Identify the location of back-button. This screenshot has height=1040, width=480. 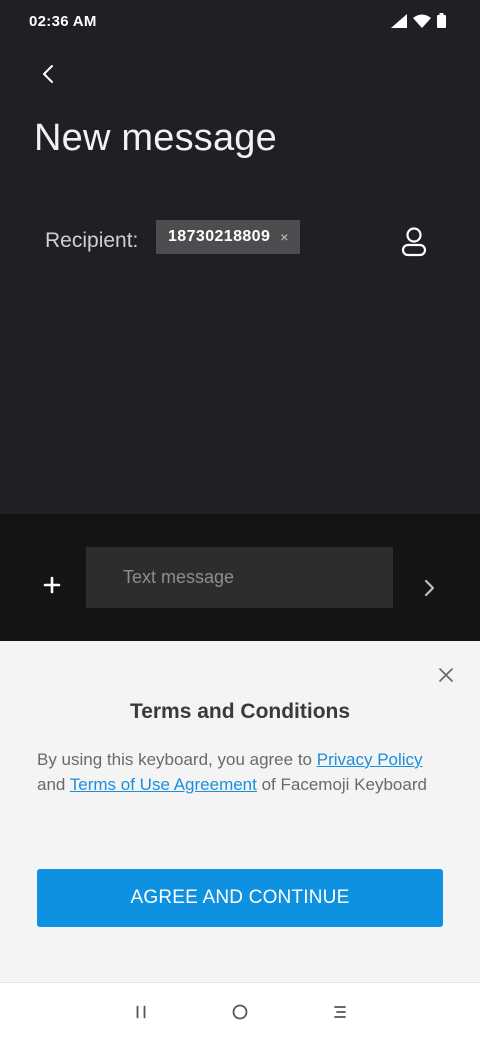
(48, 74).